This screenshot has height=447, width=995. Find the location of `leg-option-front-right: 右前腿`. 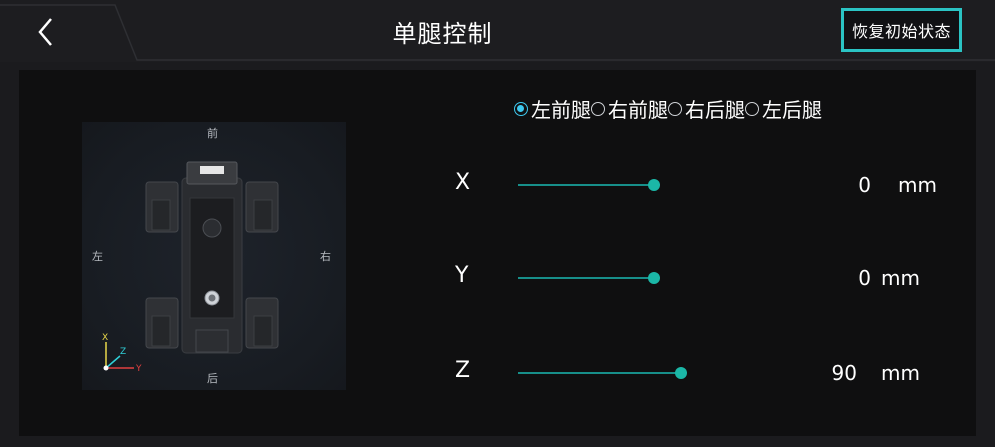

leg-option-front-right: 右前腿 is located at coordinates (629, 108).